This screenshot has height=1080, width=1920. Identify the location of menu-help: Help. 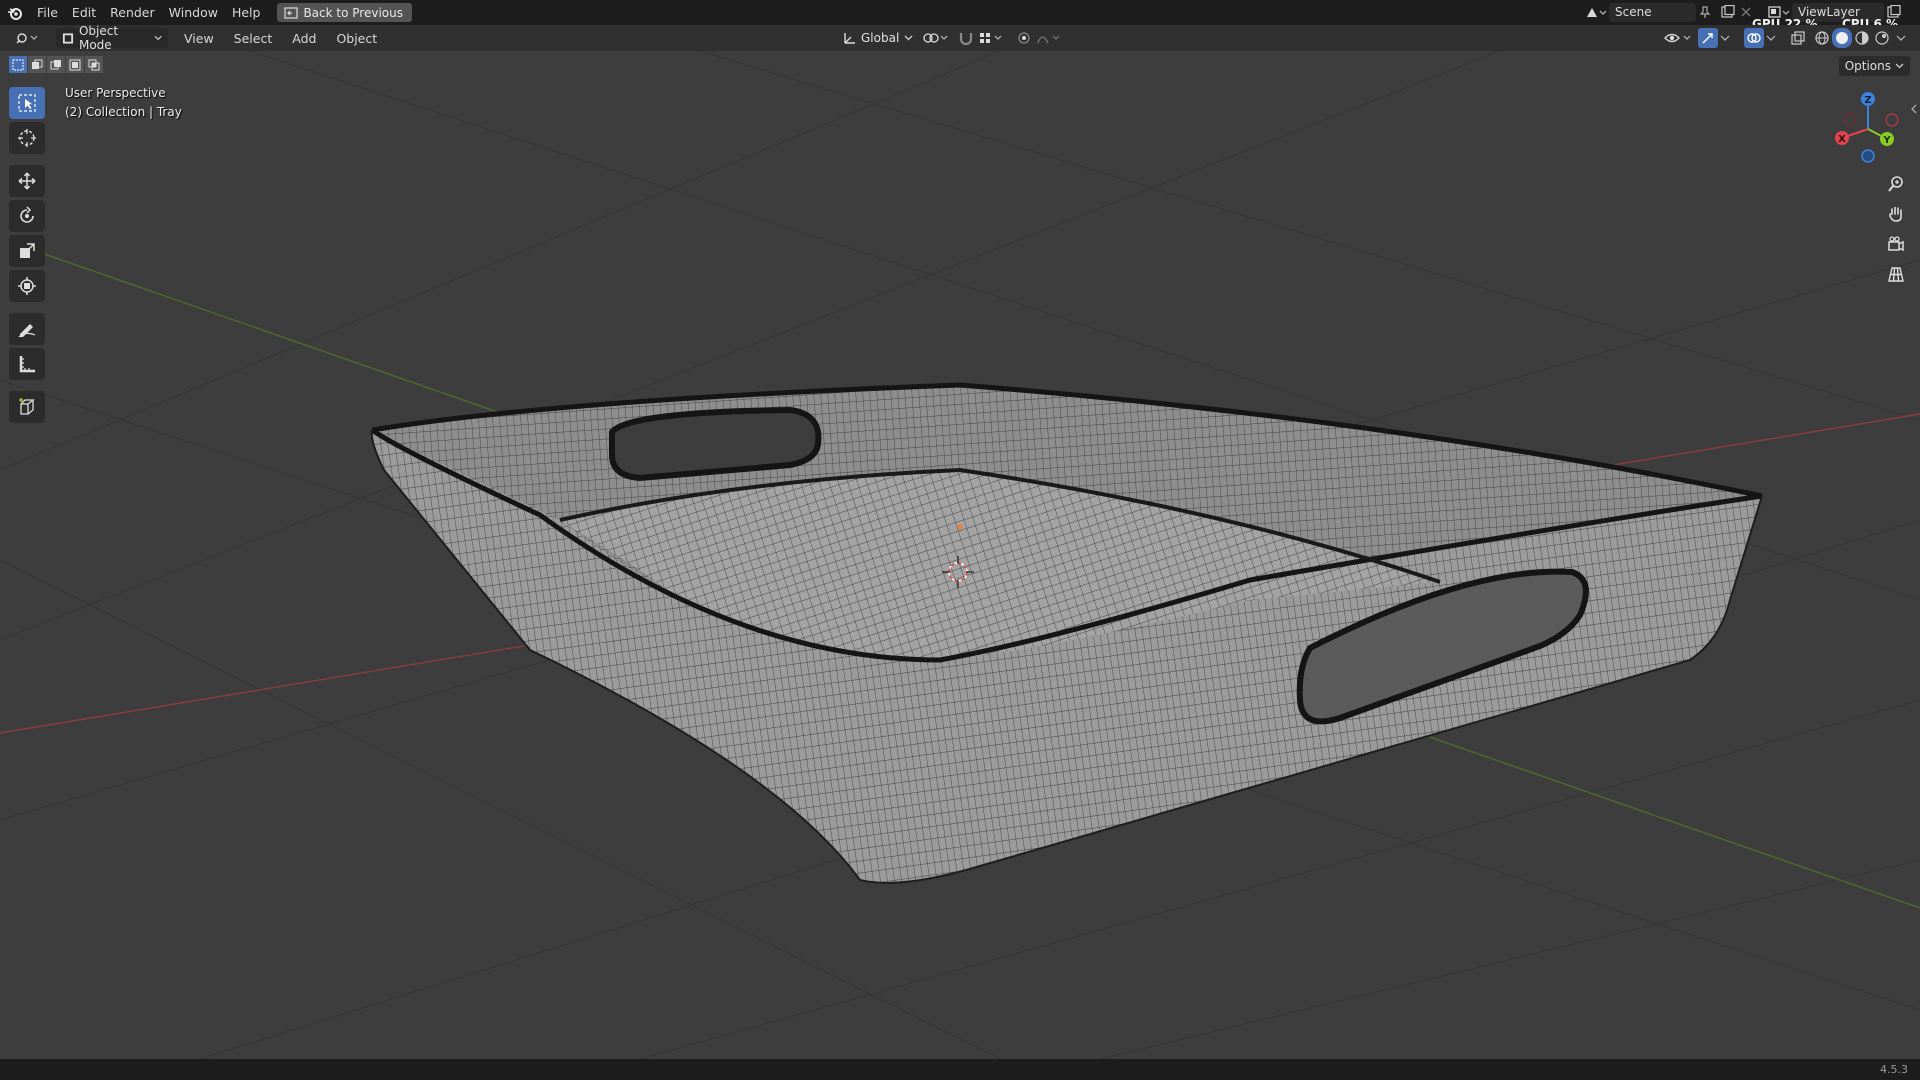
(246, 12).